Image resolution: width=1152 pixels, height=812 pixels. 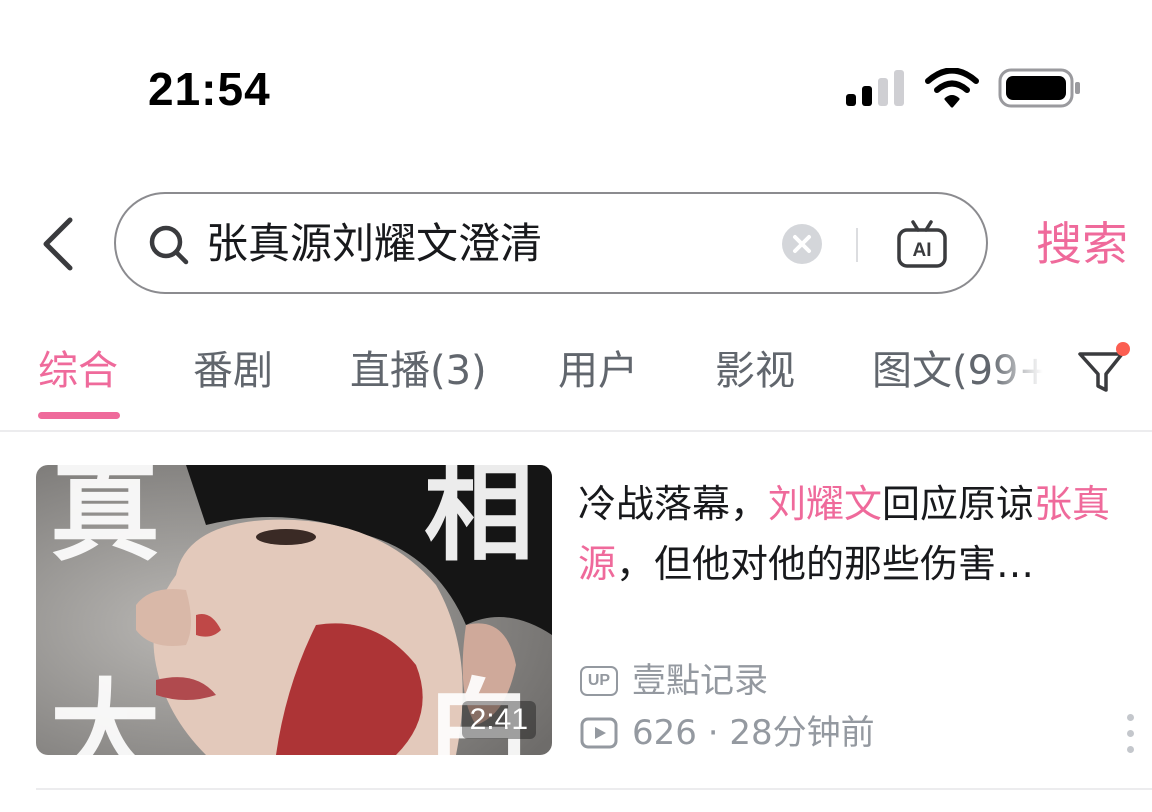 What do you see at coordinates (105, 711) in the screenshot?
I see `thumbnail-caption-char: 大` at bounding box center [105, 711].